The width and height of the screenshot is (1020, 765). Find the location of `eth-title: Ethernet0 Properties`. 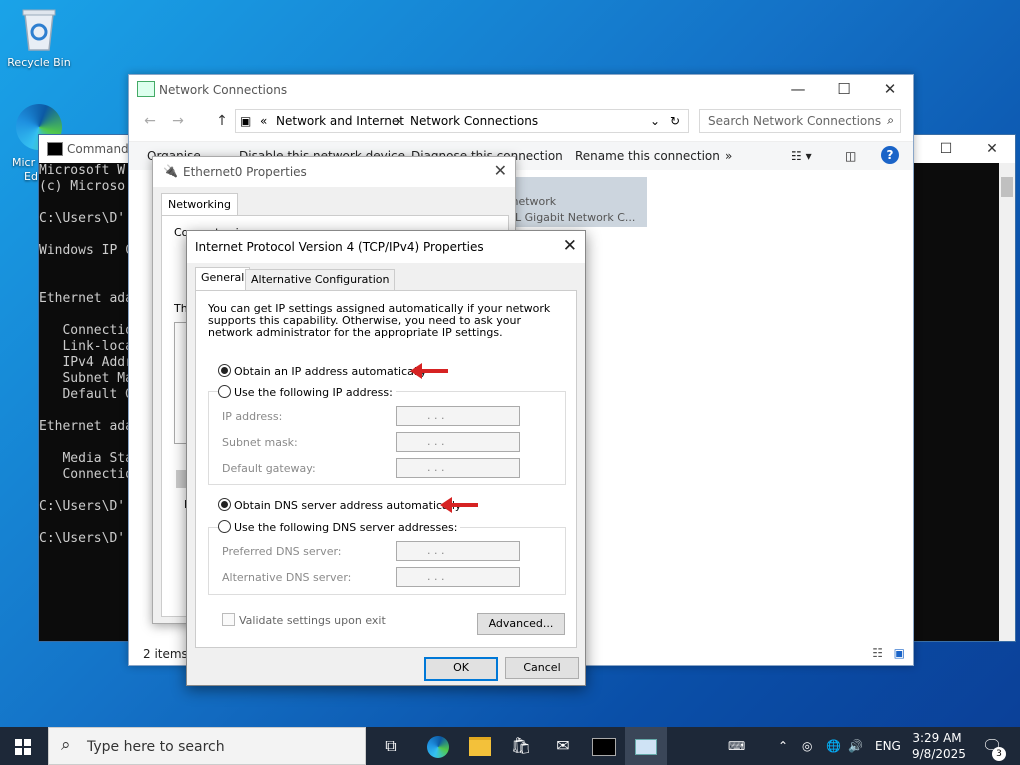

eth-title: Ethernet0 Properties is located at coordinates (245, 172).